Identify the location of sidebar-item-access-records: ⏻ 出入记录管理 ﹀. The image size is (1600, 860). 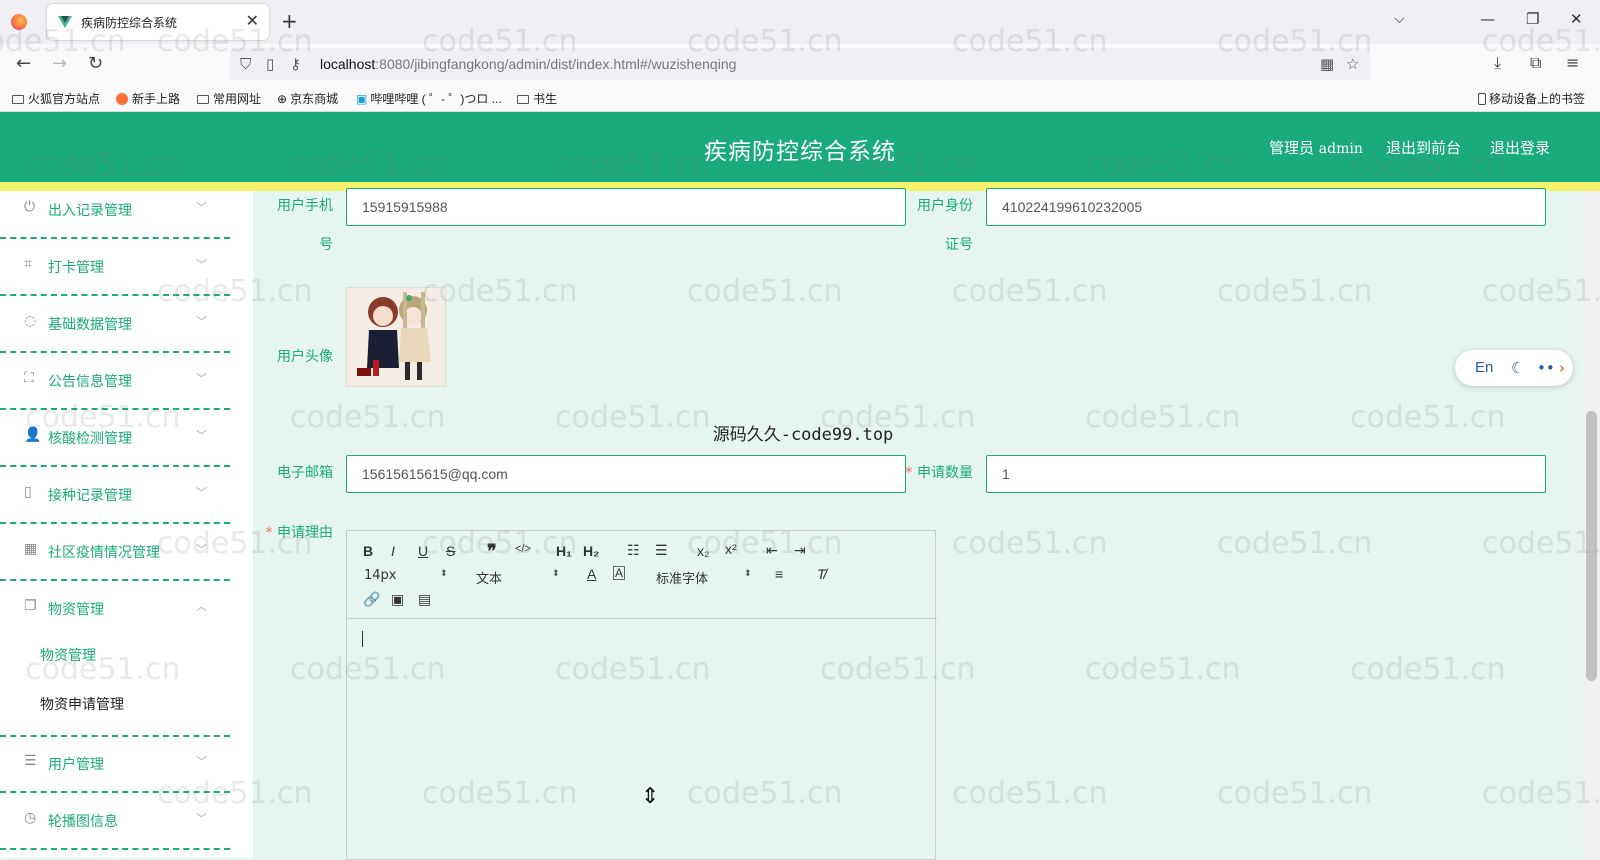
(115, 211).